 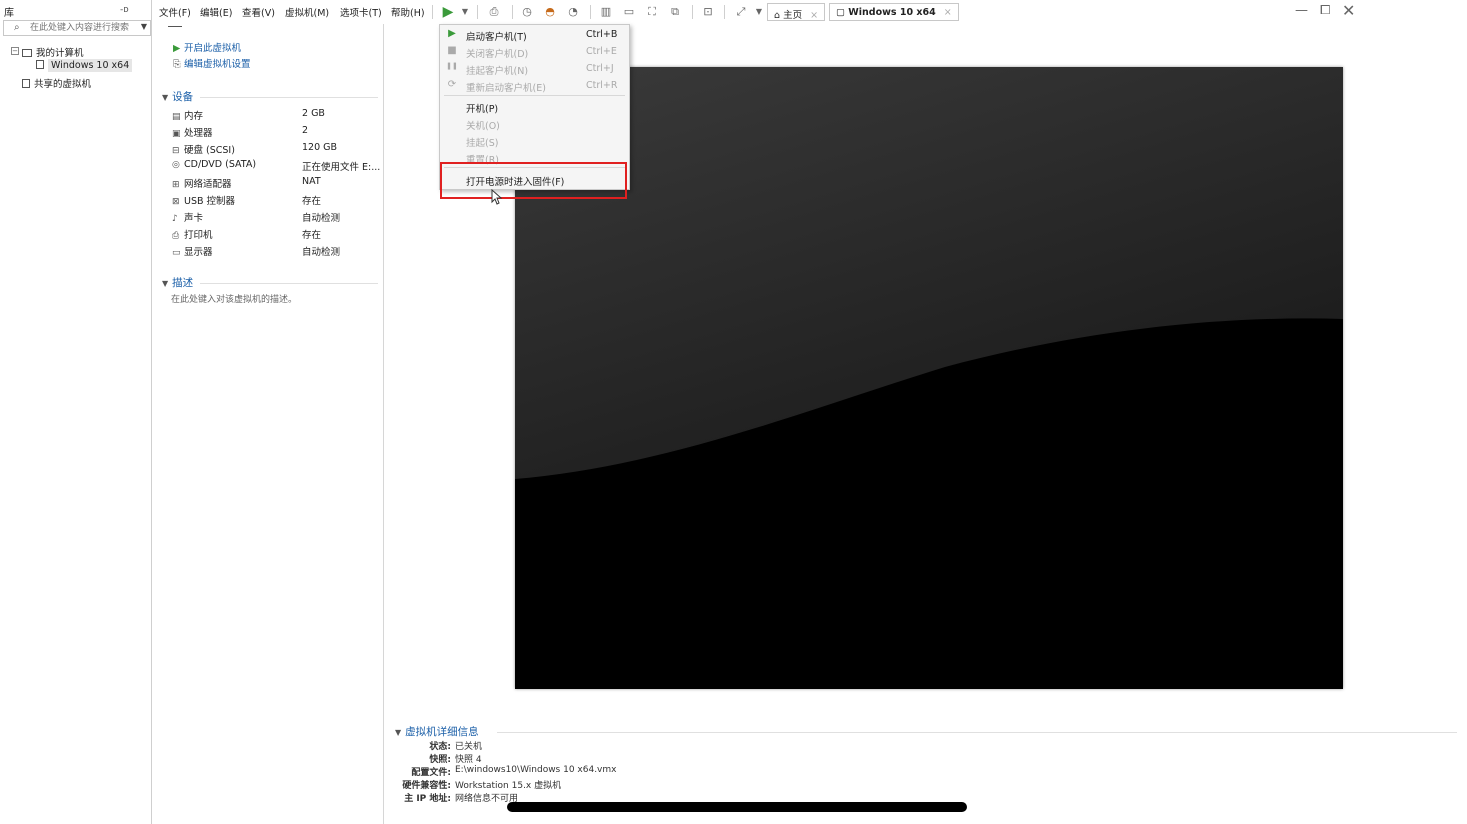 I want to click on library-panel: 库 -ᴅ ⌕ ▼ − 我的计算机 Windows 10 x64 共享的虚拟机, so click(x=76, y=412).